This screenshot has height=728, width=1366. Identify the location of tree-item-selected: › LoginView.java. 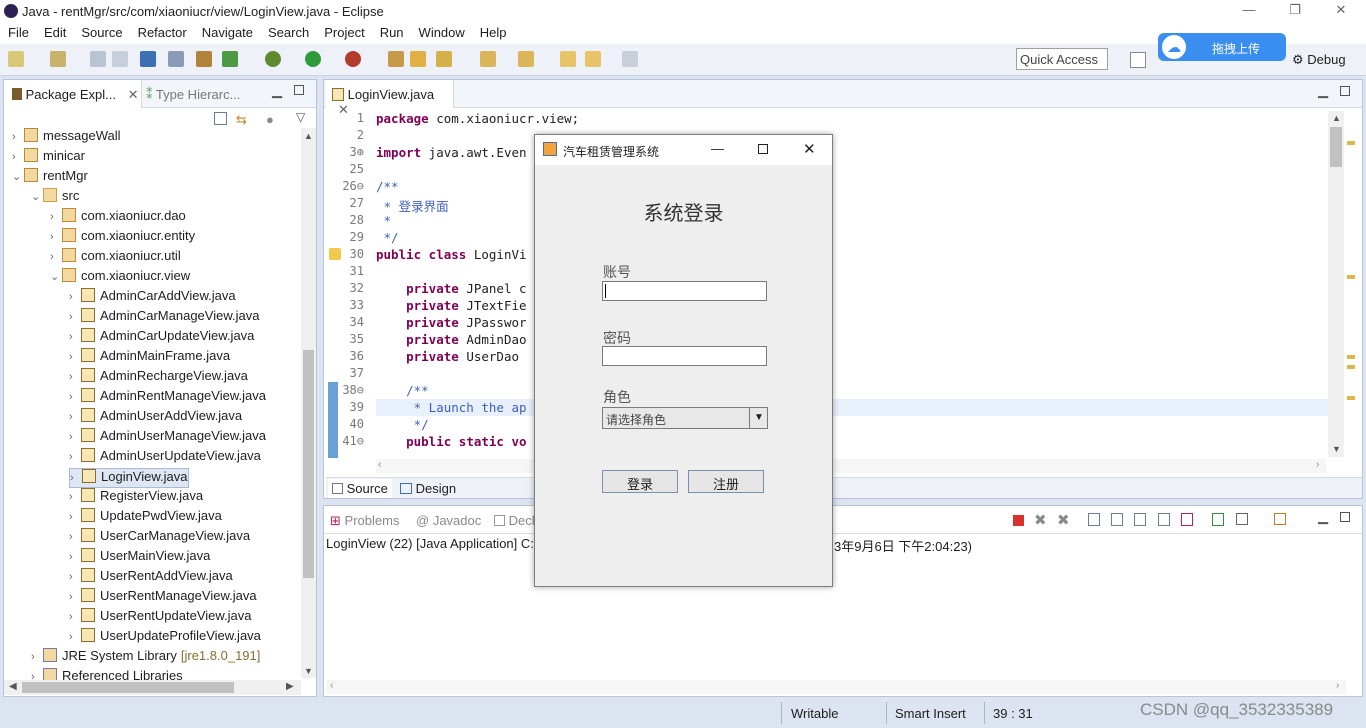
(129, 478).